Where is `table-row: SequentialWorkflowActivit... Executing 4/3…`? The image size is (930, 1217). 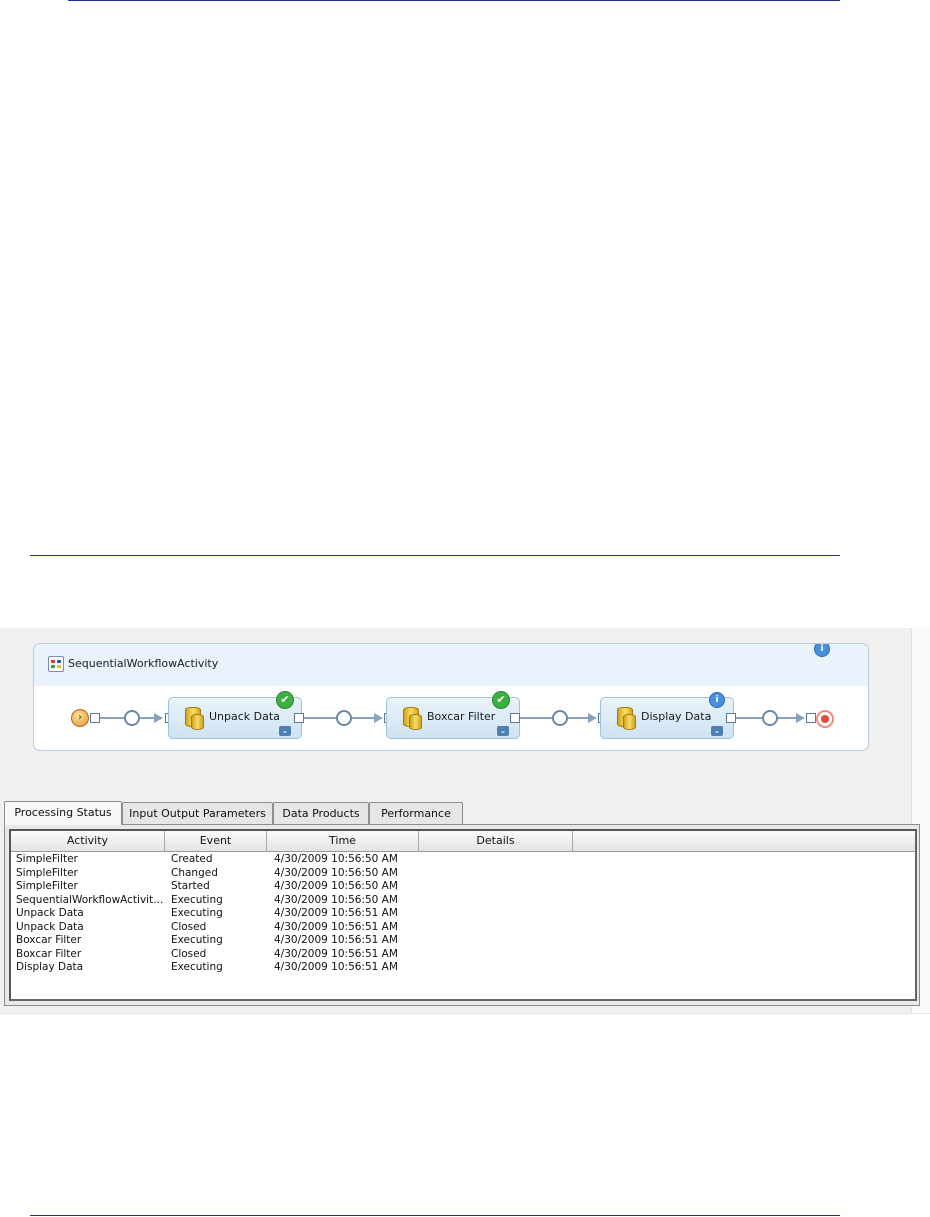 table-row: SequentialWorkflowActivit... Executing 4/3… is located at coordinates (463, 901).